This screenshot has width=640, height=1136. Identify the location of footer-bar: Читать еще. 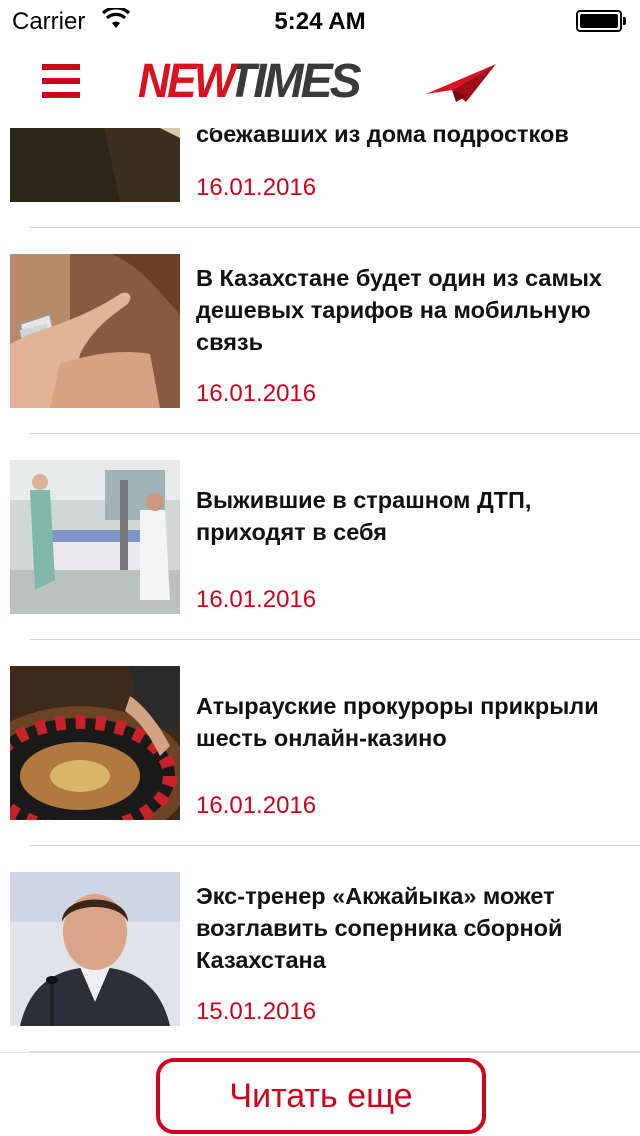
(320, 1094).